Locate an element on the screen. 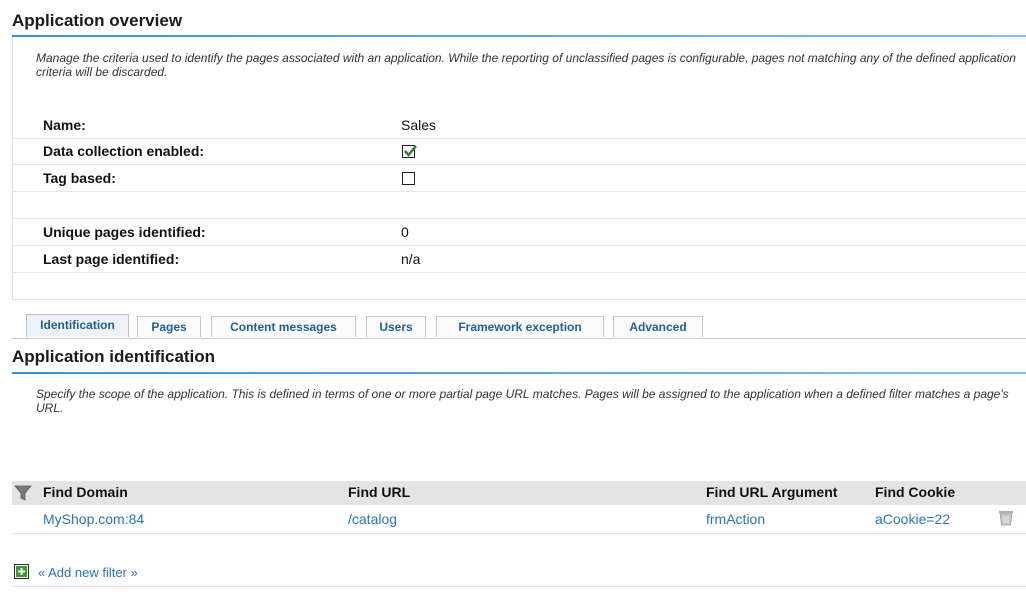  last-page-label: Last page identified: is located at coordinates (111, 259).